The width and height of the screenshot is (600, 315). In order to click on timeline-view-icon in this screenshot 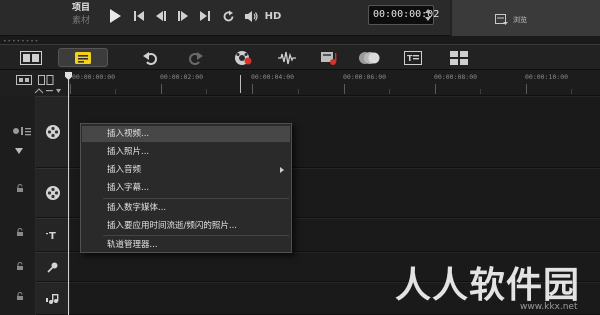, I will do `click(83, 57)`.